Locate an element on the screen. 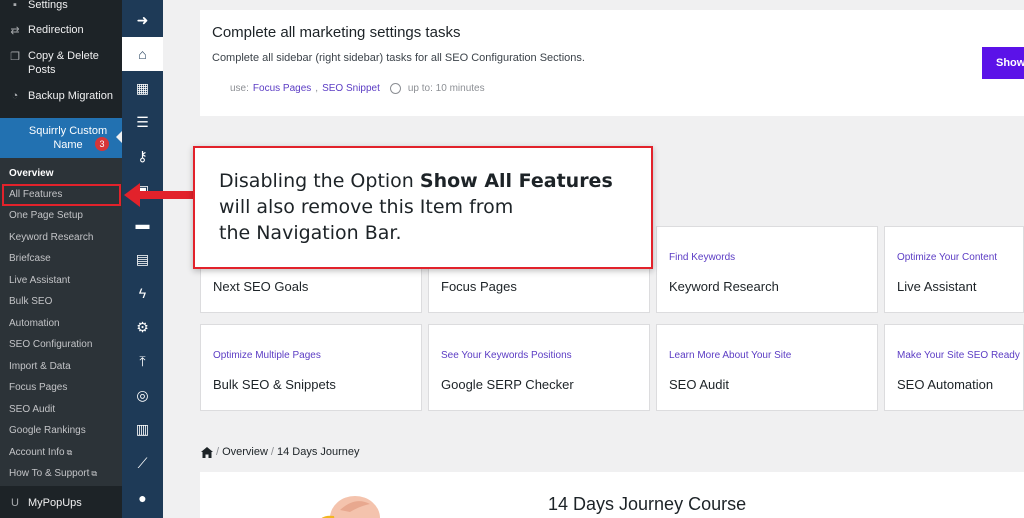 The image size is (1024, 518). annotation-arrow is located at coordinates (166, 195).